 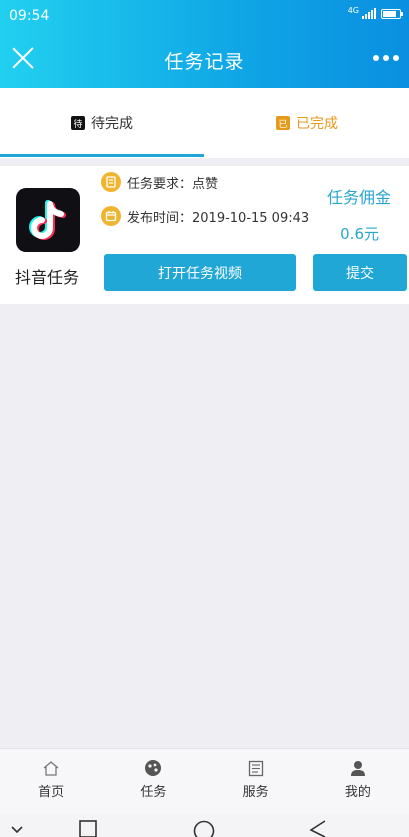 What do you see at coordinates (353, 10) in the screenshot?
I see `network-type: 4G` at bounding box center [353, 10].